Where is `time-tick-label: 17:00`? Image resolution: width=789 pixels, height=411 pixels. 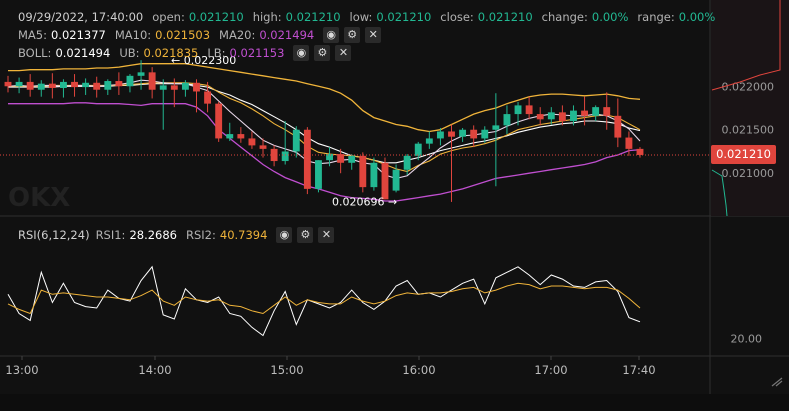
time-tick-label: 17:00 is located at coordinates (550, 370).